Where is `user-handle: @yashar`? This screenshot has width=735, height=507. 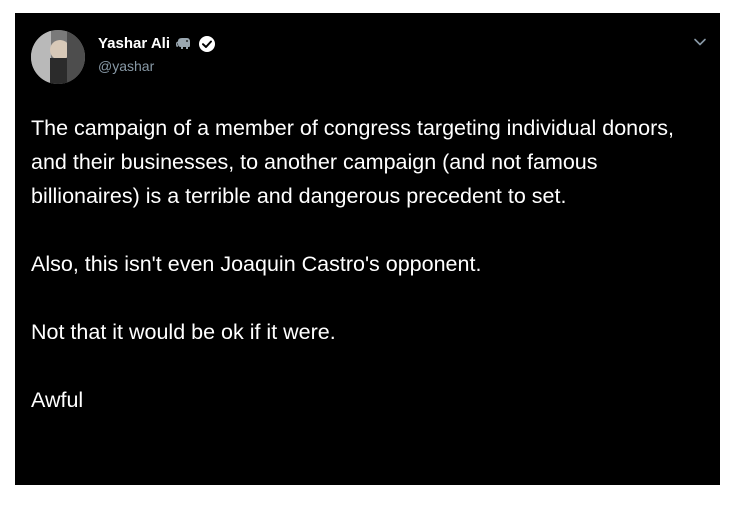 user-handle: @yashar is located at coordinates (126, 66).